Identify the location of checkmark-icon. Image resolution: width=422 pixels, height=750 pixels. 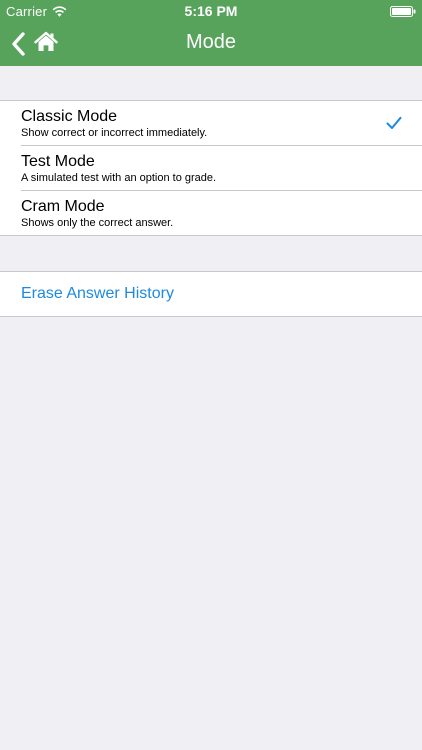
(394, 122).